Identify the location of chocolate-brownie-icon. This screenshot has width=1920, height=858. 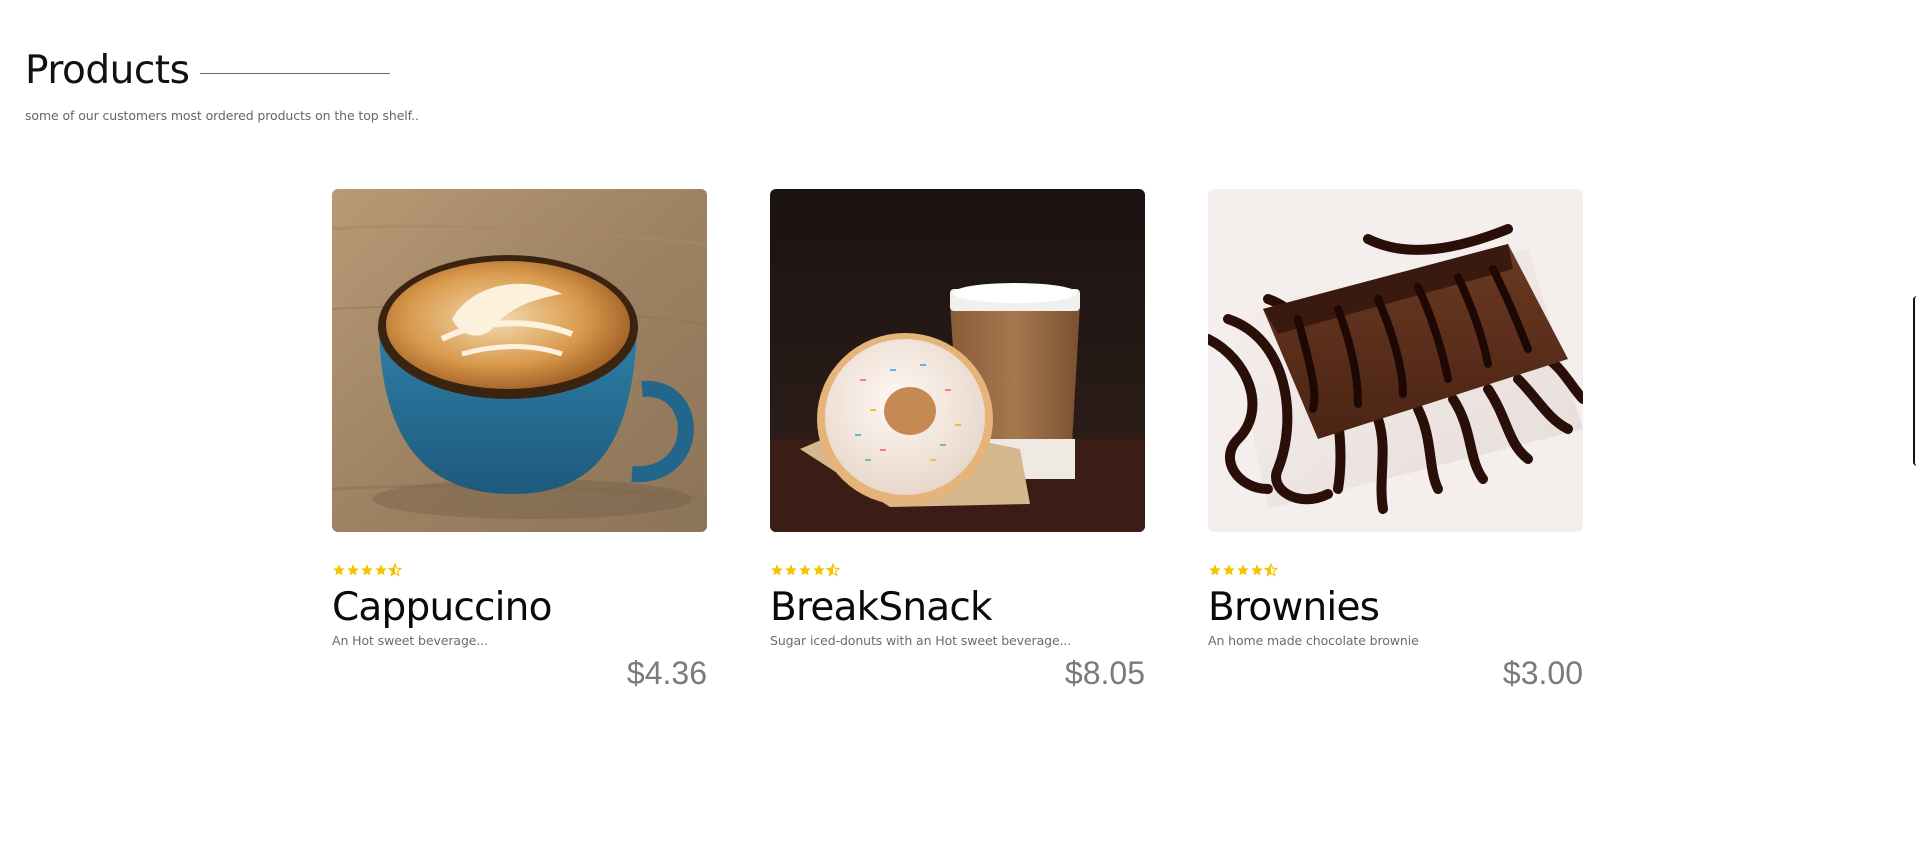
(1395, 360).